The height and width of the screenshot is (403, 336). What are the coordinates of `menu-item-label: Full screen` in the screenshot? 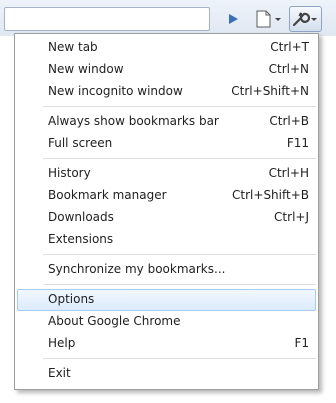 It's located at (80, 143).